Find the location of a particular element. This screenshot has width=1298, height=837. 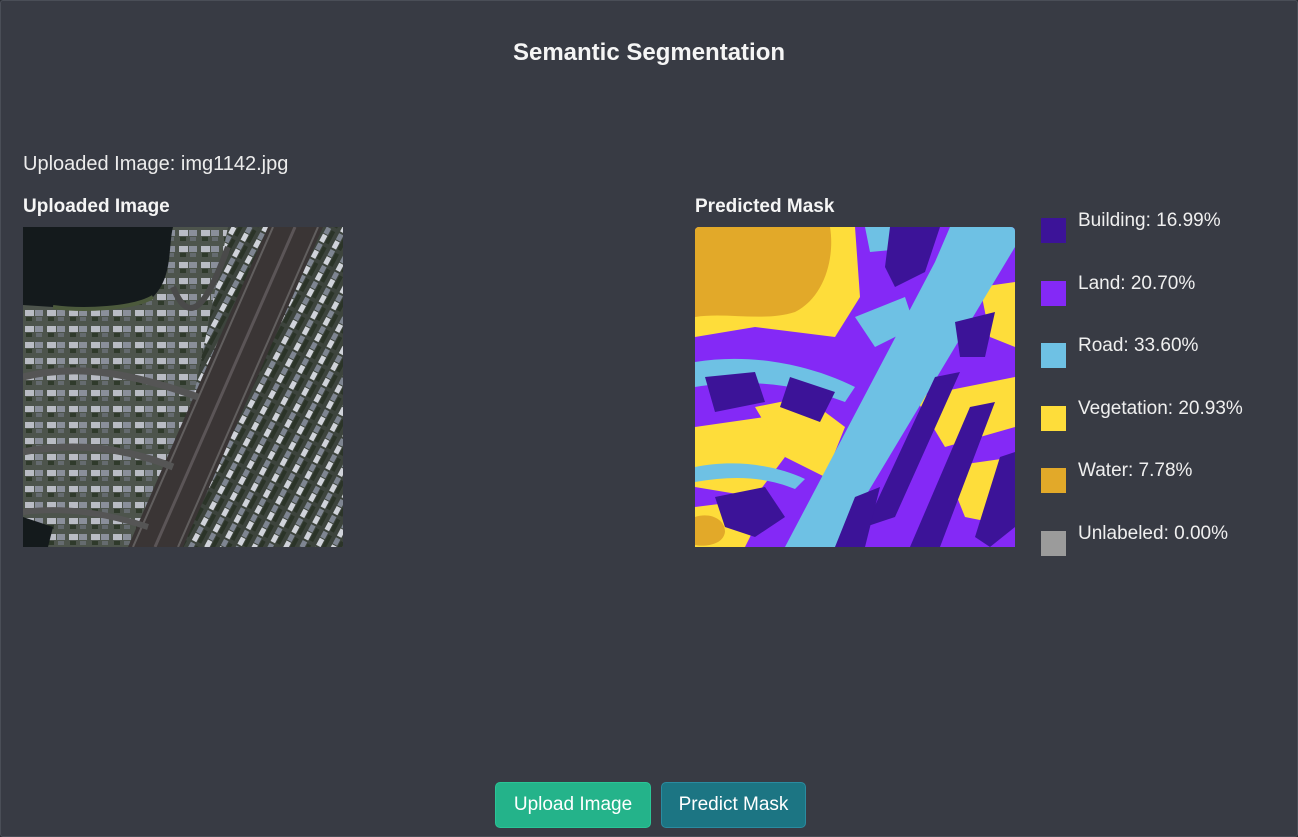

upload-image-button: Upload Image is located at coordinates (573, 805).